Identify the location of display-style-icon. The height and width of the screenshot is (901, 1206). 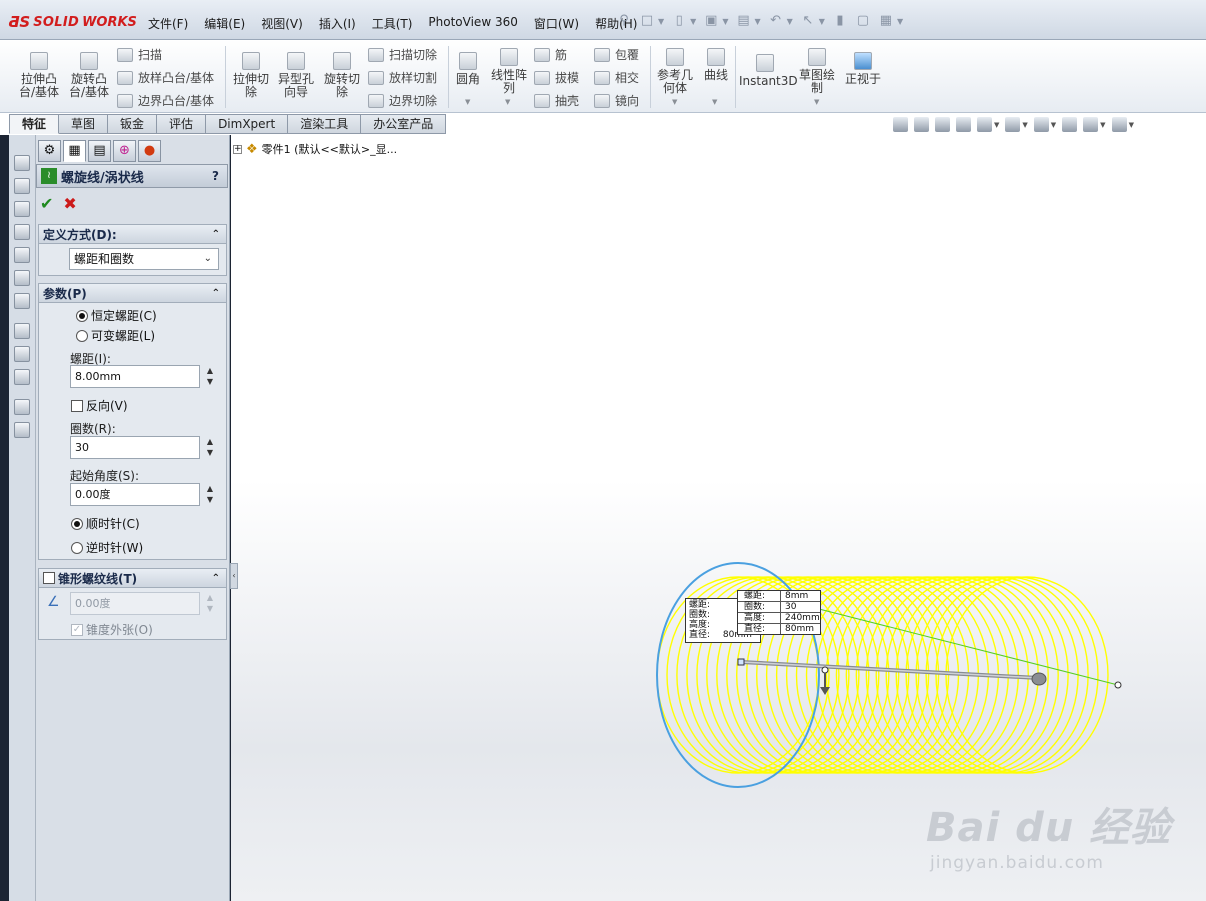
(1013, 124).